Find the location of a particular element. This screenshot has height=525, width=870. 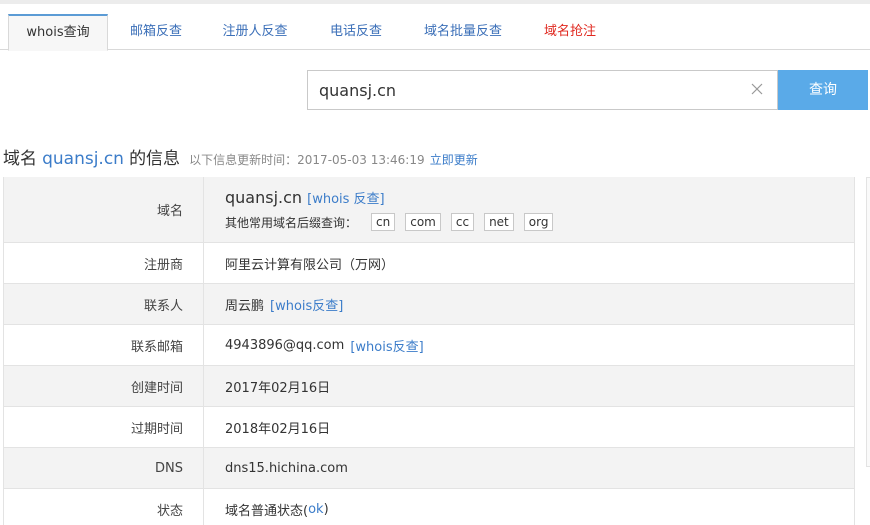

contact-whois-reverse-link: [whois反查] is located at coordinates (306, 304).